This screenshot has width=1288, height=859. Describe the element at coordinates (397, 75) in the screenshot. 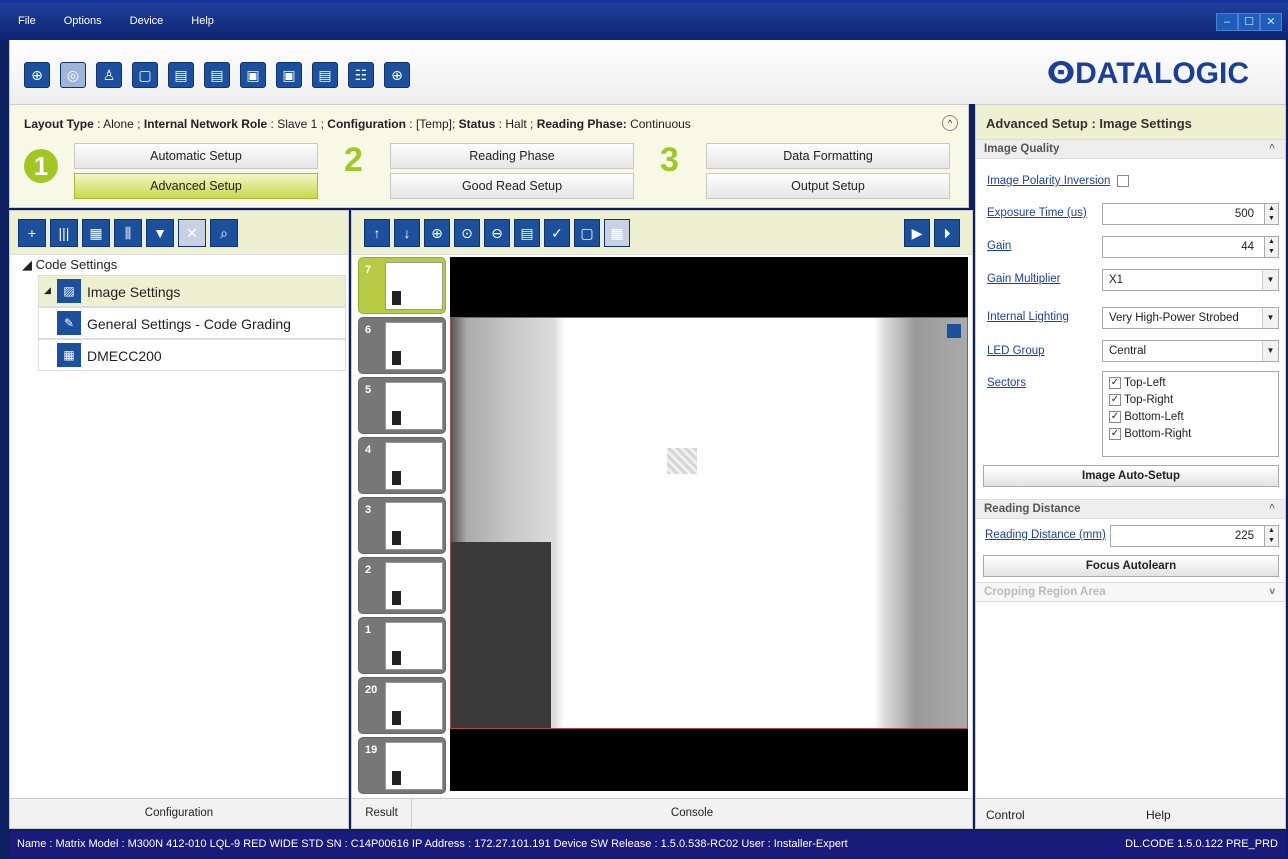

I see `target-icon: ⊕` at that location.